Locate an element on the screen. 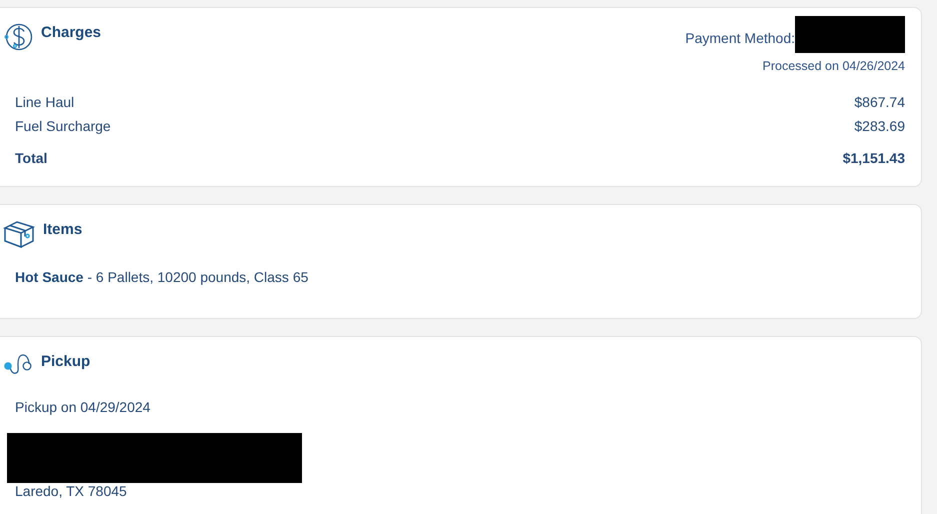  dollar-icon is located at coordinates (18, 37).